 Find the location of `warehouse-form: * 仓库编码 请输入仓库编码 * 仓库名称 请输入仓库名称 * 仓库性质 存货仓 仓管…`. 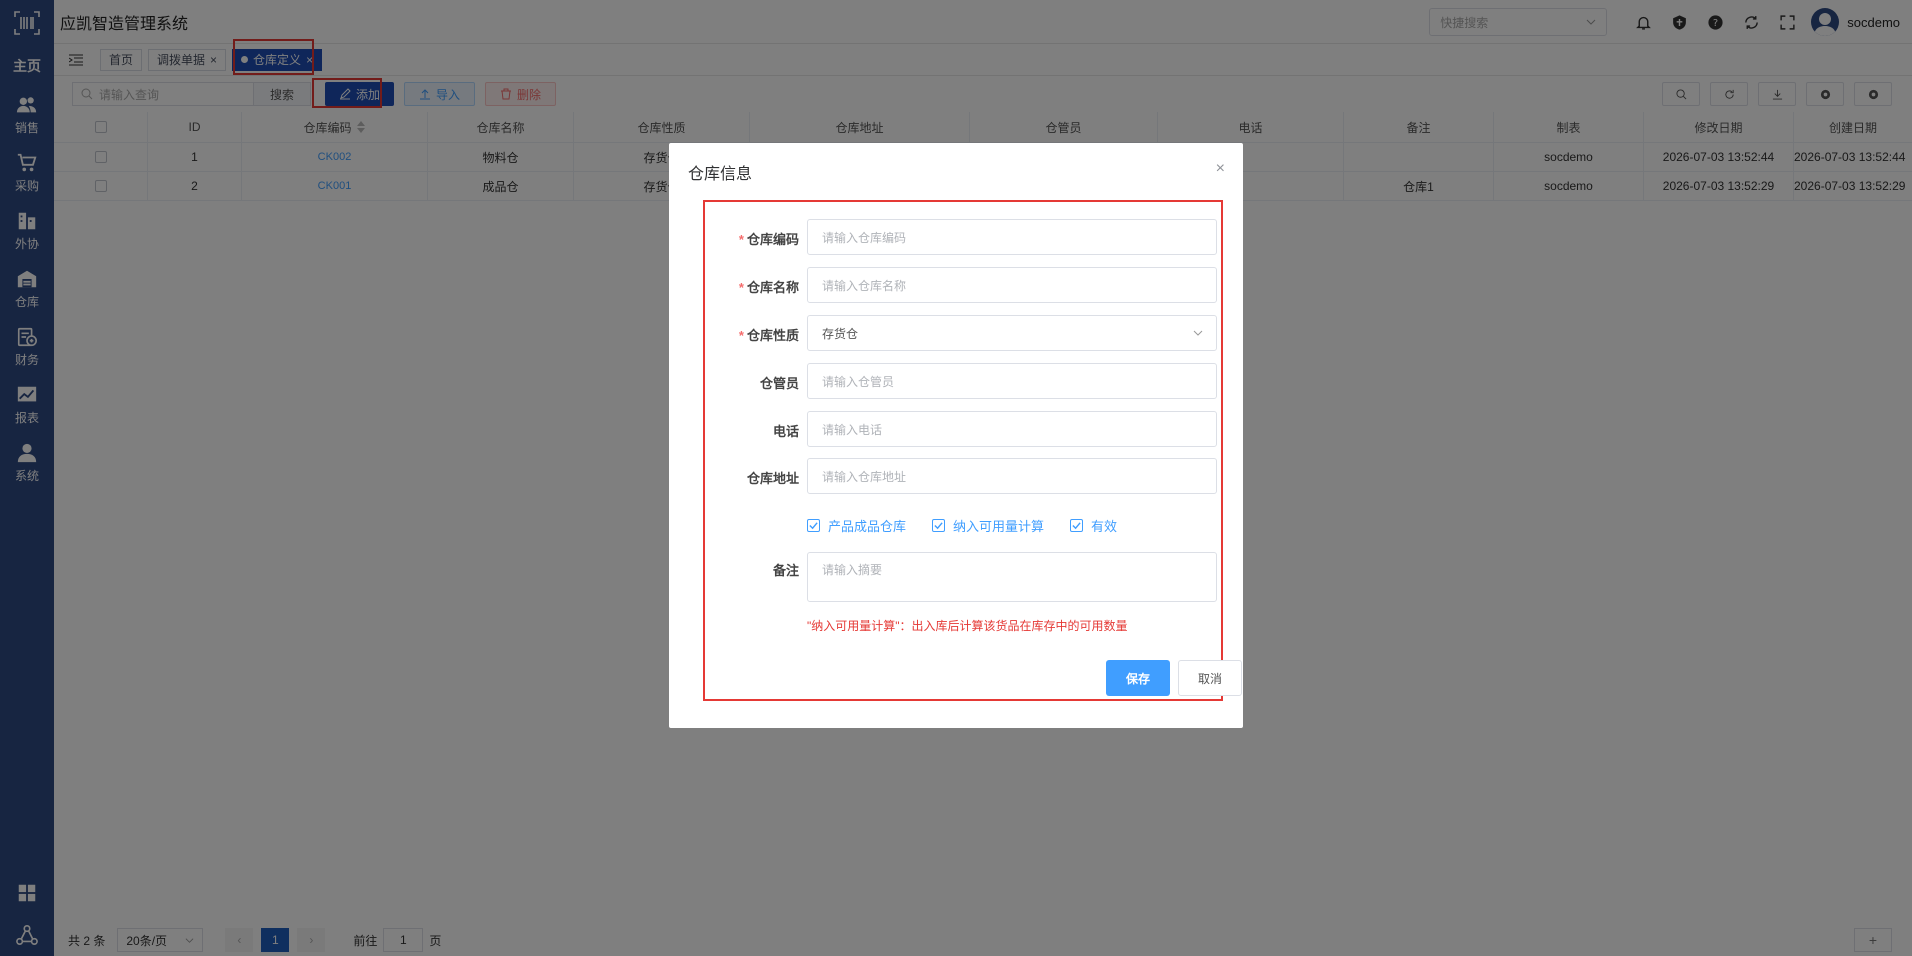

warehouse-form: * 仓库编码 请输入仓库编码 * 仓库名称 请输入仓库名称 * 仓库性质 存货仓 仓管… is located at coordinates (972, 450).